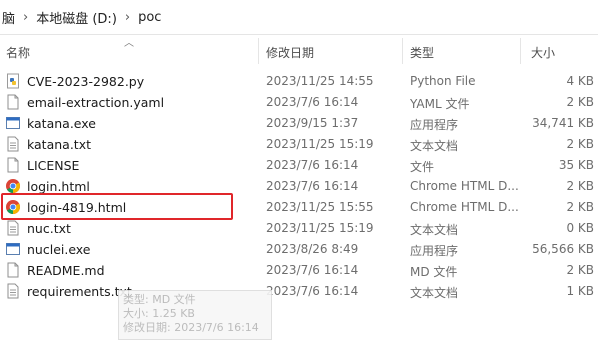 The width and height of the screenshot is (598, 340). What do you see at coordinates (129, 43) in the screenshot?
I see `sort-arrow-icon: ︿` at bounding box center [129, 43].